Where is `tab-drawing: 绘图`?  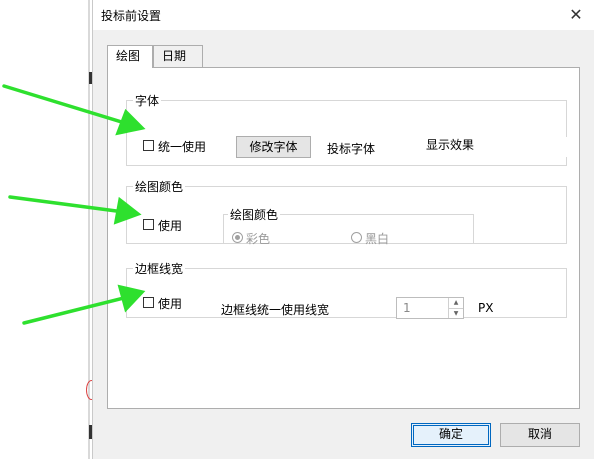
tab-drawing: 绘图 is located at coordinates (130, 56).